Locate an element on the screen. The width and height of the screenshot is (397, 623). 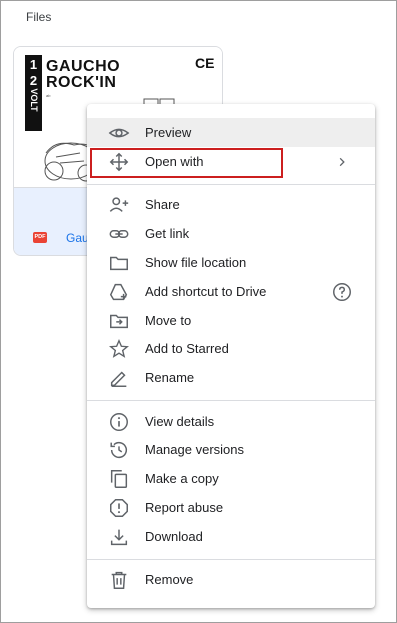
link-icon is located at coordinates (119, 234).